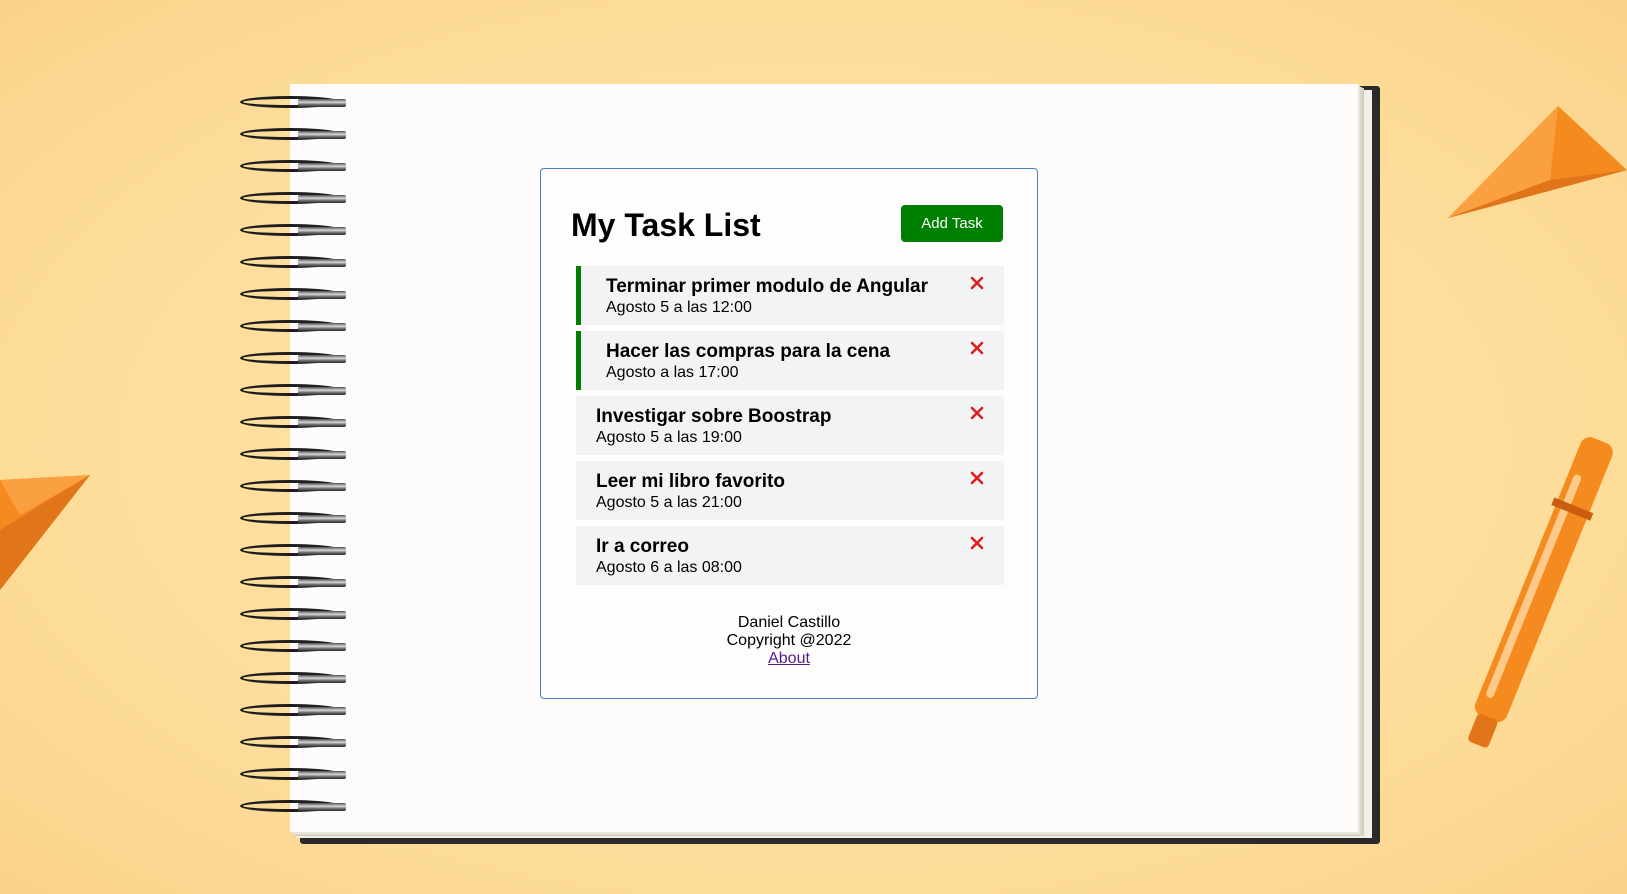 This screenshot has width=1627, height=894. I want to click on footer-author: Daniel Castillo, so click(789, 622).